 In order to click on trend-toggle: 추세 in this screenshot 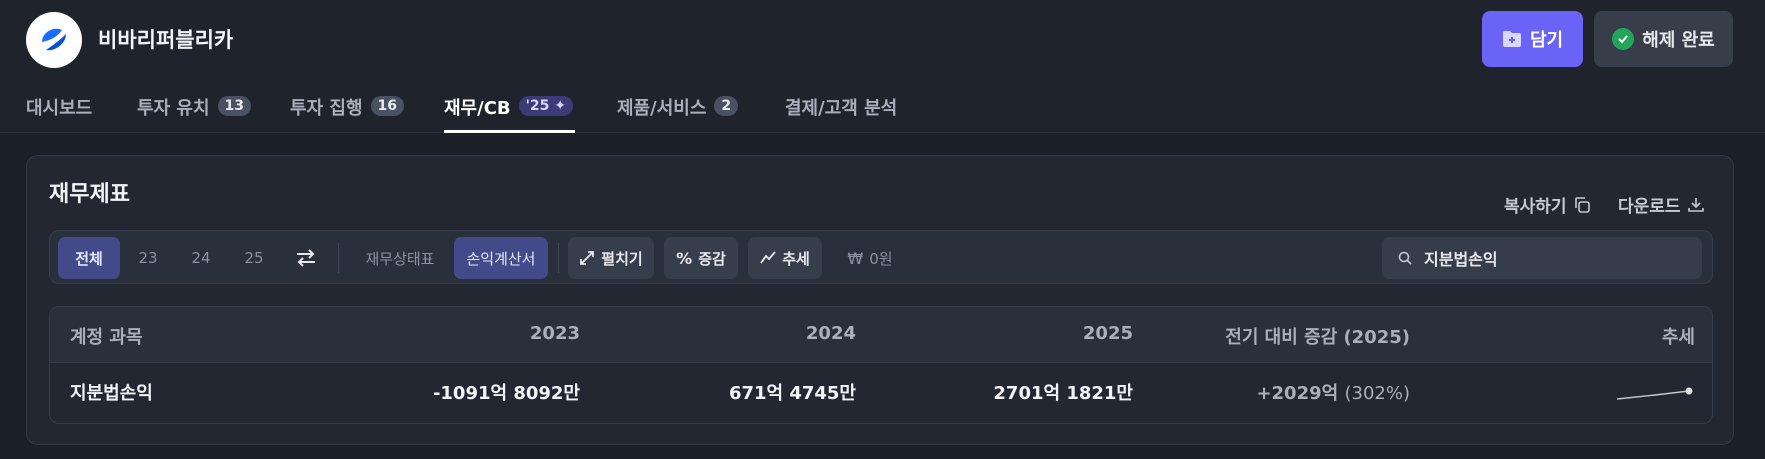, I will do `click(785, 258)`.